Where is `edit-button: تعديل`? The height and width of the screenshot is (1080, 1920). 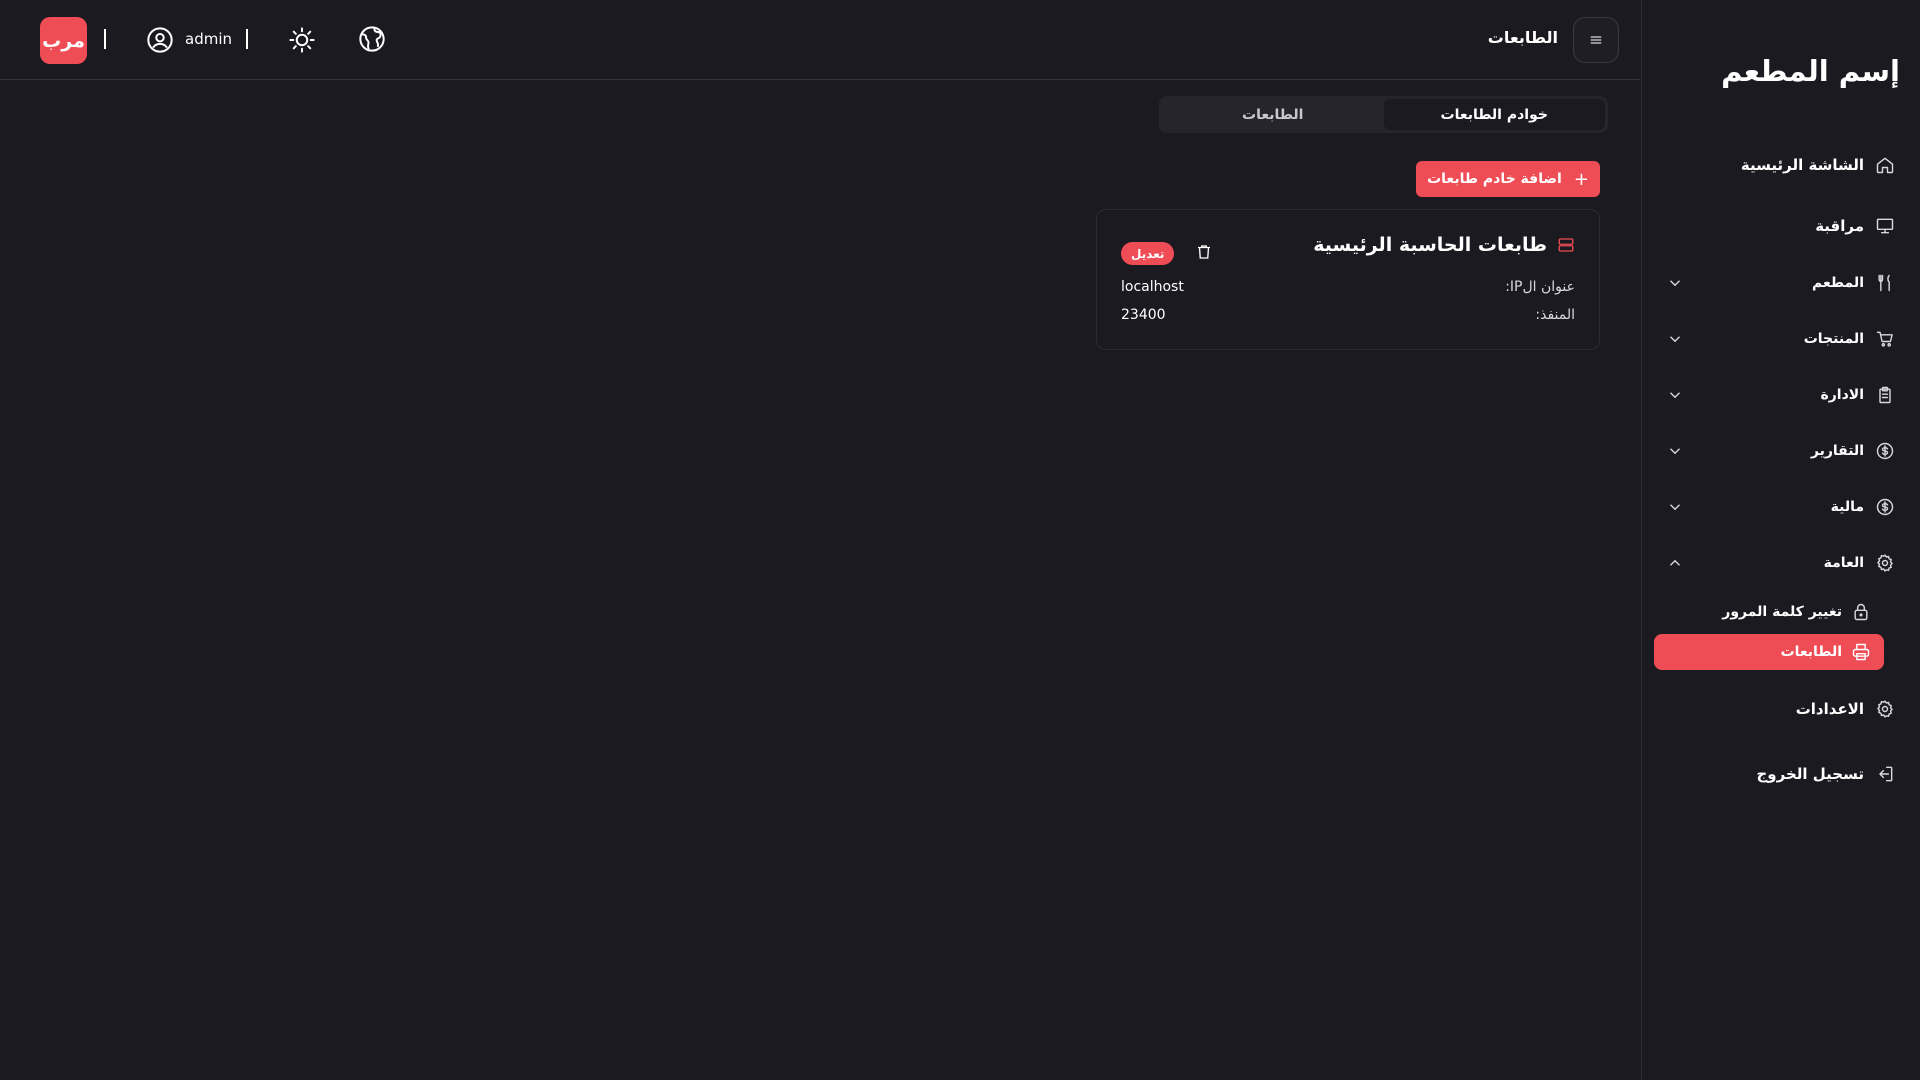 edit-button: تعديل is located at coordinates (1148, 253).